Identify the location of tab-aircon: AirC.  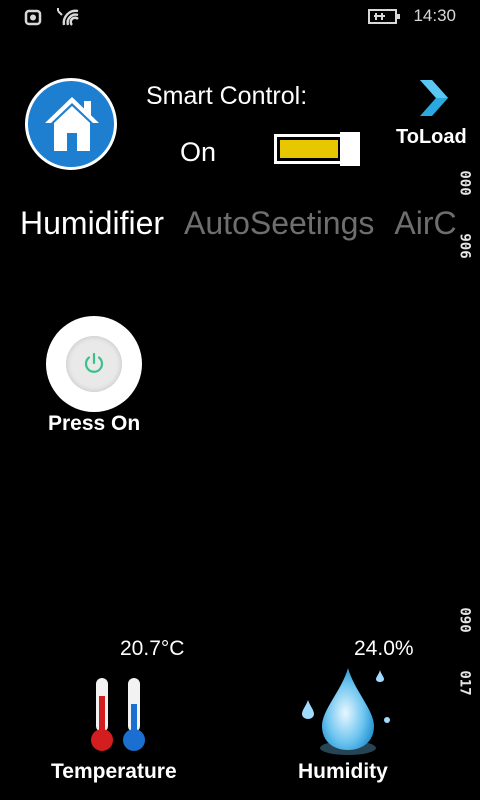
(425, 223).